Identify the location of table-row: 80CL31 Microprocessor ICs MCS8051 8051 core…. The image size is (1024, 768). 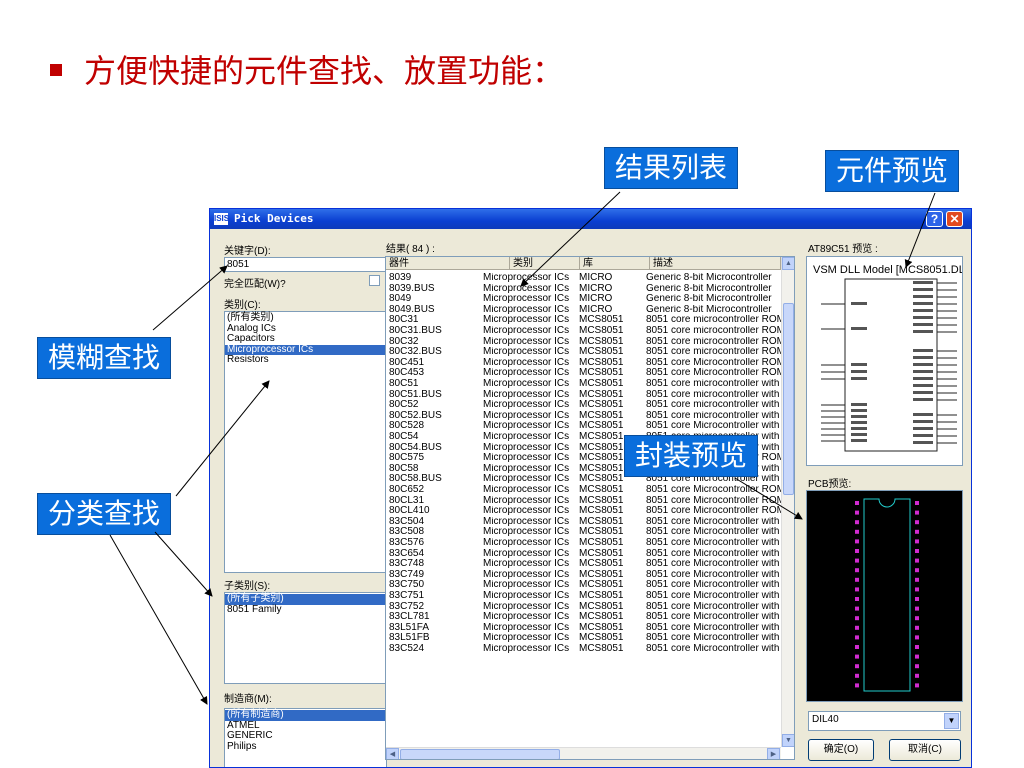
(583, 501).